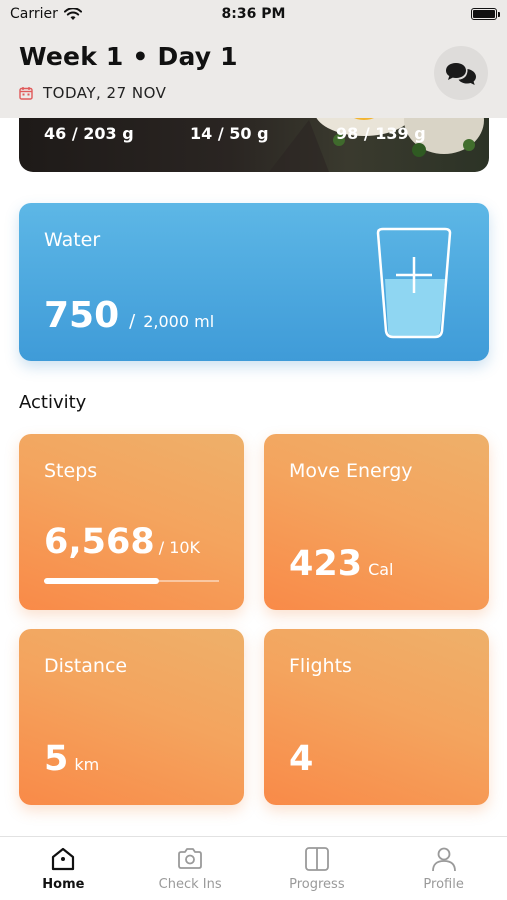  What do you see at coordinates (376, 522) in the screenshot?
I see `move-energy-tile: Move Energy 423 Cal` at bounding box center [376, 522].